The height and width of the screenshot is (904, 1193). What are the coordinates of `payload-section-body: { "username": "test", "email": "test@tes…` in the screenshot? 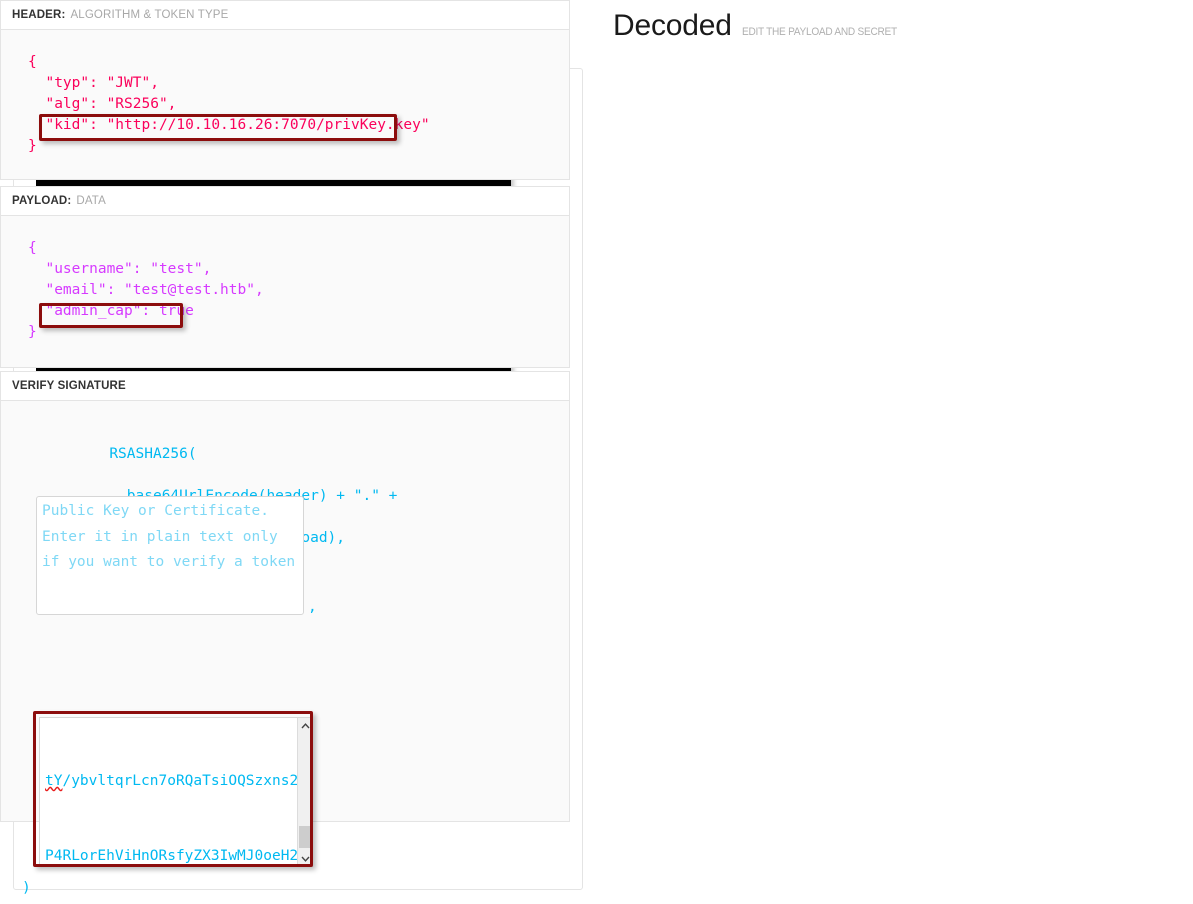 It's located at (285, 291).